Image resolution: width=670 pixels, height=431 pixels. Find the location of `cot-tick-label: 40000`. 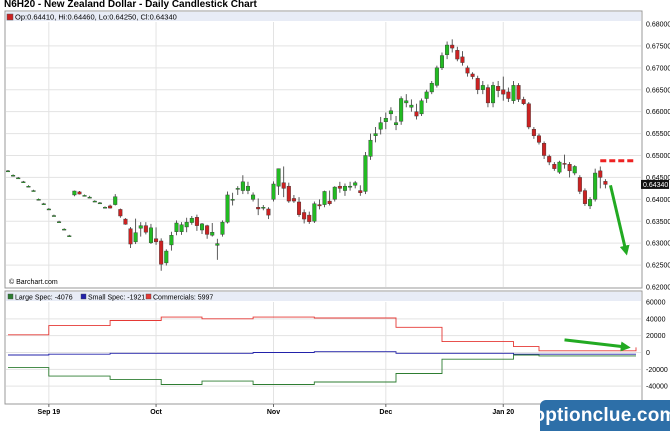

cot-tick-label: 40000 is located at coordinates (656, 319).